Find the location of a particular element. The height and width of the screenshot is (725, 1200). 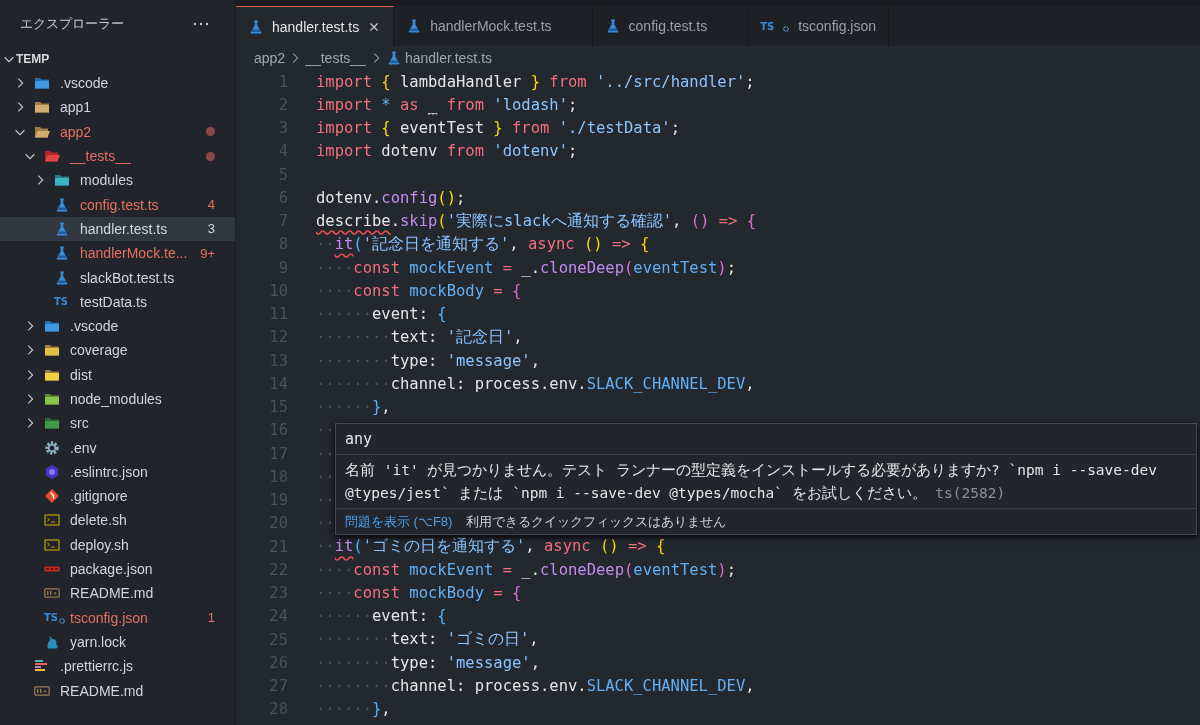

tab-label: tsconfig.json is located at coordinates (837, 26).